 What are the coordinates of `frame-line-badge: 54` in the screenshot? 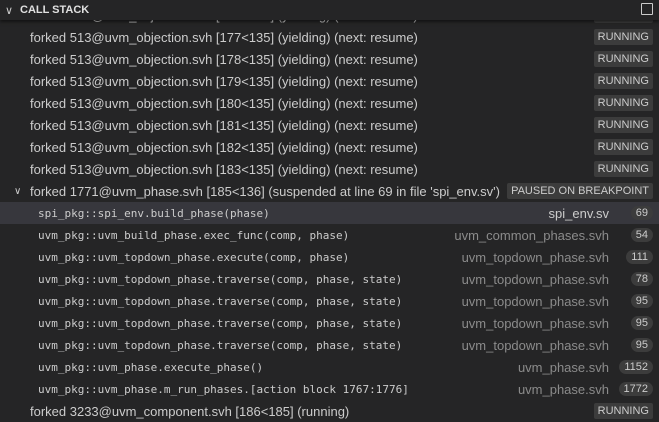 It's located at (641, 235).